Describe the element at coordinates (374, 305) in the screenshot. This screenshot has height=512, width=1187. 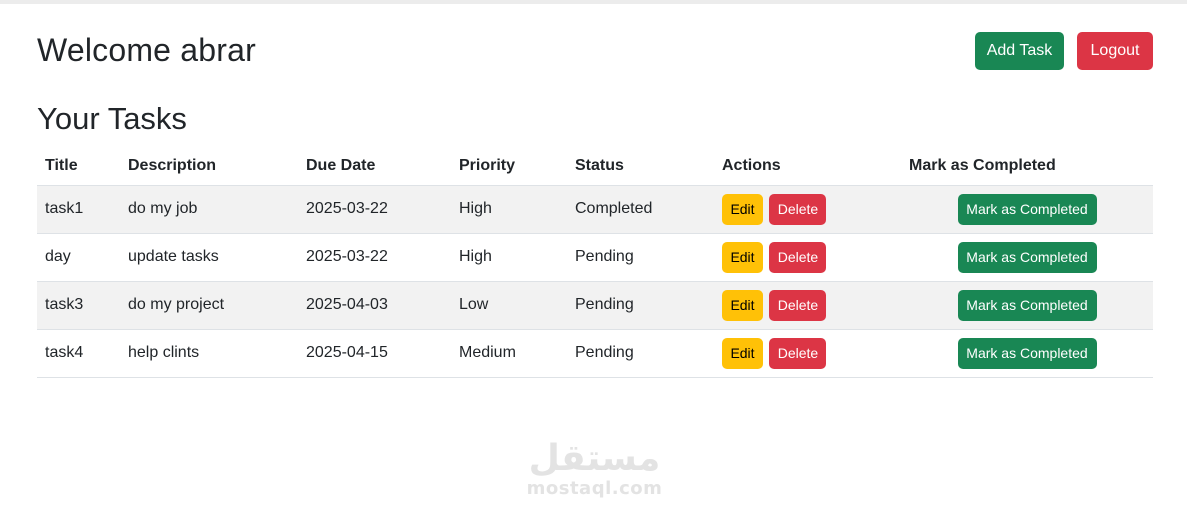
I see `task-due-date: 2025-04-03` at that location.